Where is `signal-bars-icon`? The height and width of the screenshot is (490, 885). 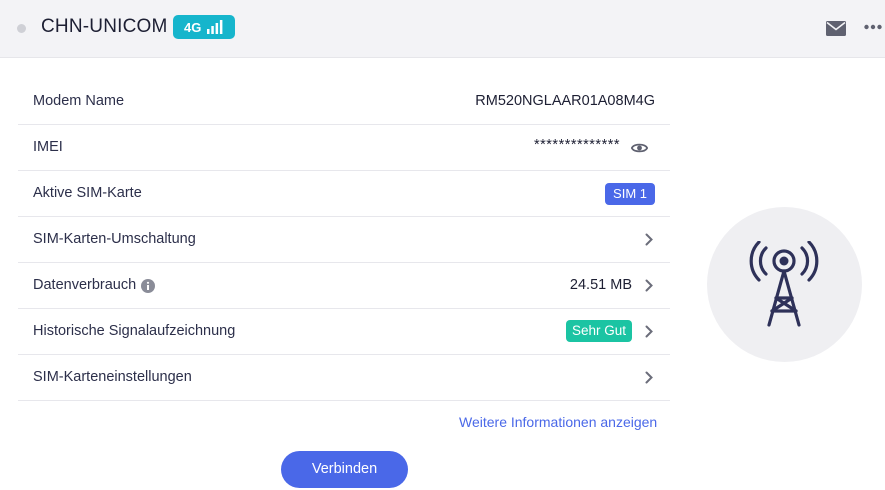
signal-bars-icon is located at coordinates (215, 27).